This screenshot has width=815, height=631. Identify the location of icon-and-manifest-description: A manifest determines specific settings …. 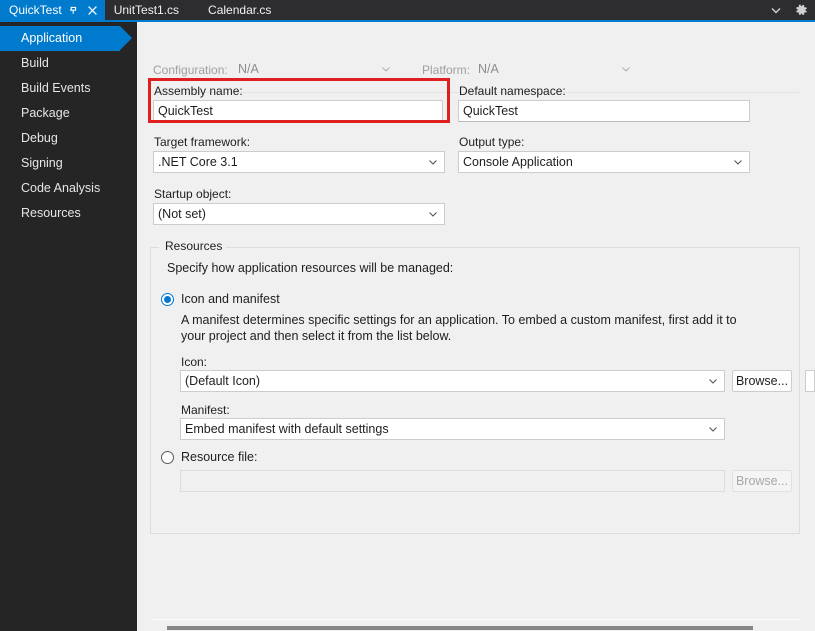
(459, 328).